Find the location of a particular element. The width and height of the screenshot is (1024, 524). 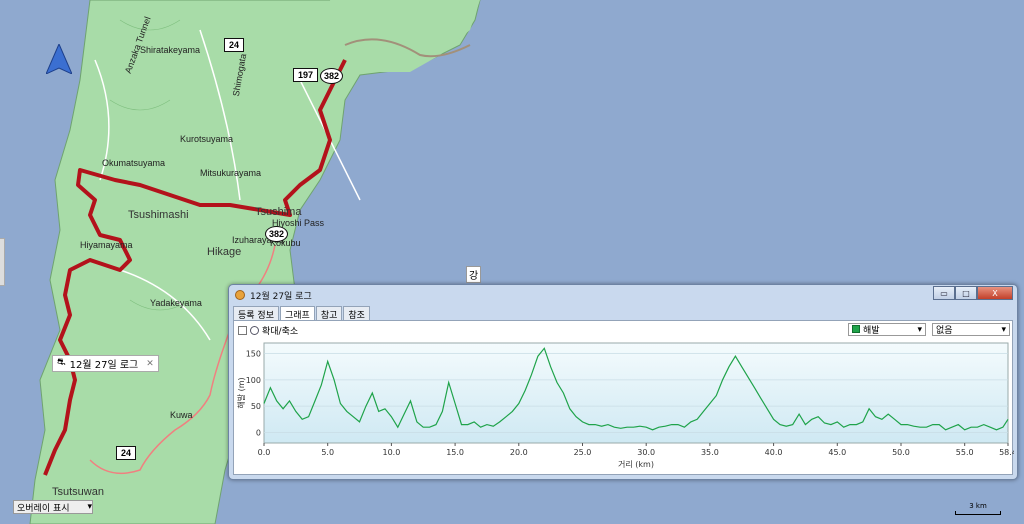

y-tick-label: 150 is located at coordinates (253, 354).